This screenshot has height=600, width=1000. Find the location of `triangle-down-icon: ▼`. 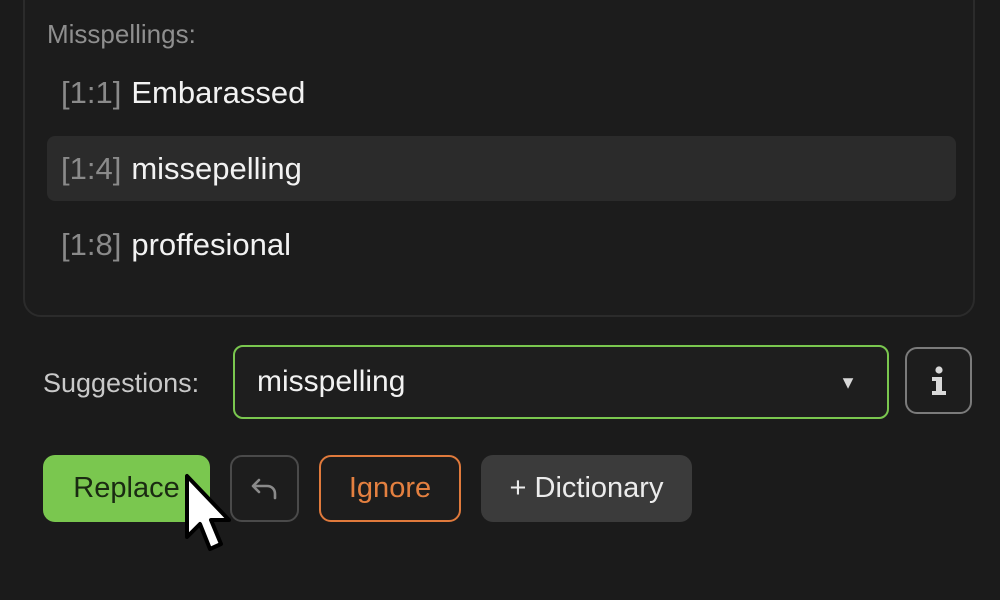

triangle-down-icon: ▼ is located at coordinates (848, 382).